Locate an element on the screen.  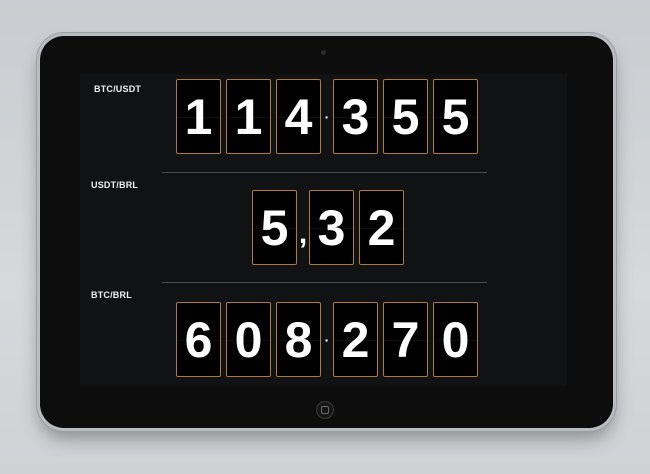
digit-tile: 4 is located at coordinates (298, 116).